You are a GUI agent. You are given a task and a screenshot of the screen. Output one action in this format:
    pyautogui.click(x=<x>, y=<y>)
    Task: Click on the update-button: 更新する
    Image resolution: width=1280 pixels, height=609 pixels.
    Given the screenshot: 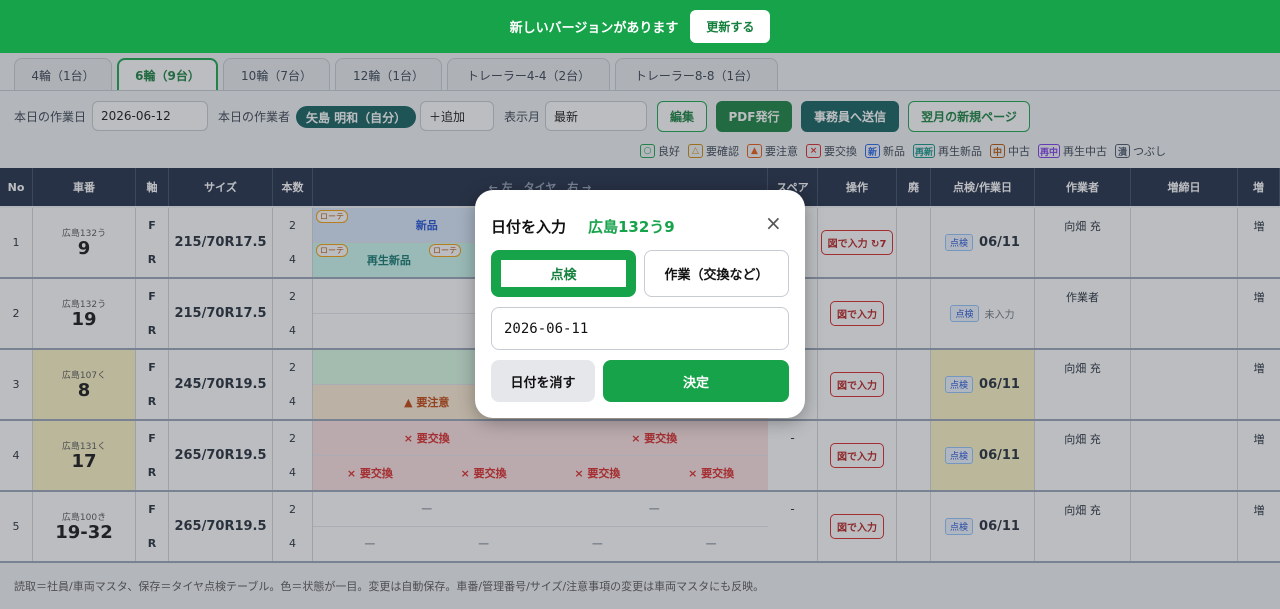 What is the action you would take?
    pyautogui.click(x=730, y=26)
    